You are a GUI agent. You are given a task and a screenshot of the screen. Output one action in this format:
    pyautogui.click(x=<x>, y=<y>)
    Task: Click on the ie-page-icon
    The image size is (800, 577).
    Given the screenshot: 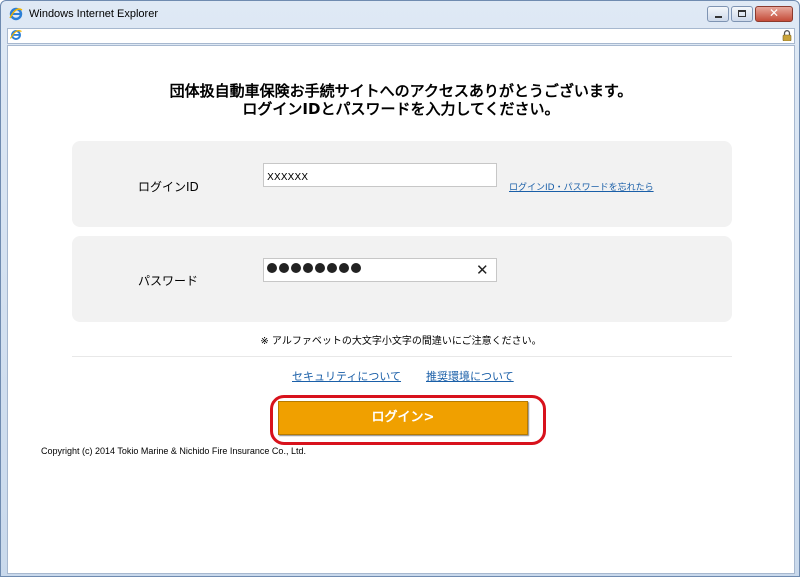 What is the action you would take?
    pyautogui.click(x=16, y=35)
    